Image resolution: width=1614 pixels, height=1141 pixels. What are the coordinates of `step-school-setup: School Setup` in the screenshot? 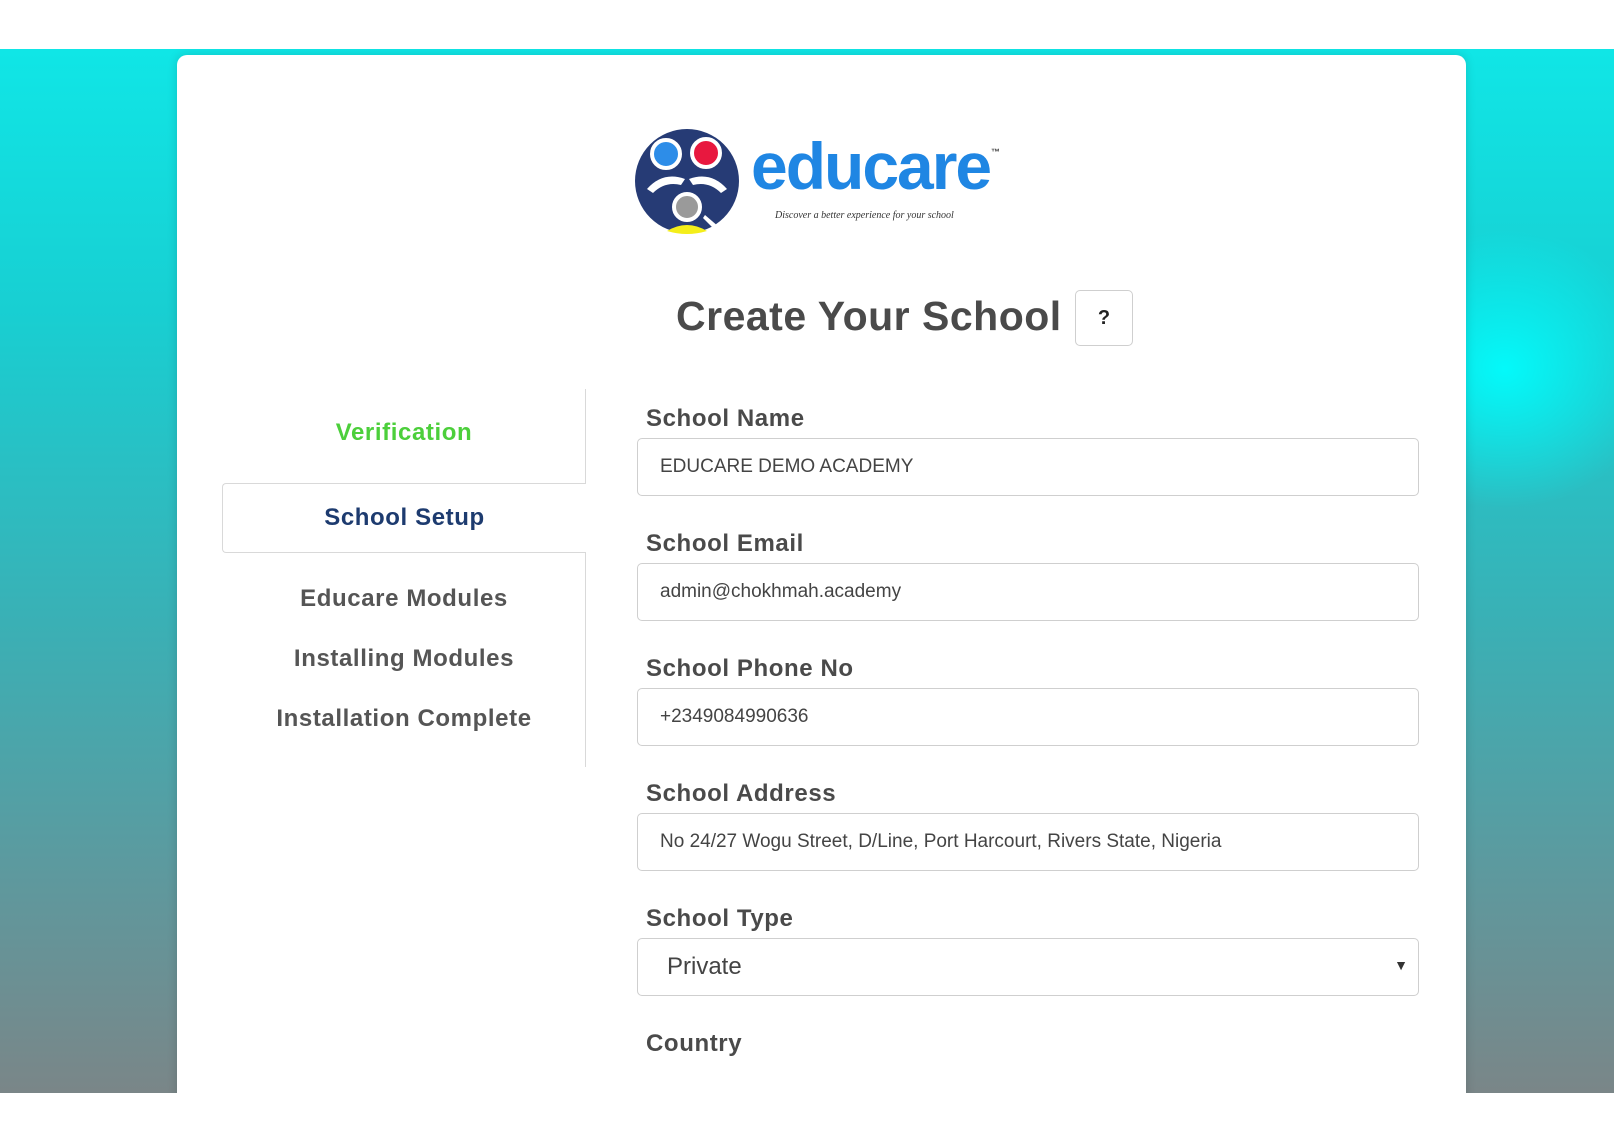 It's located at (404, 518).